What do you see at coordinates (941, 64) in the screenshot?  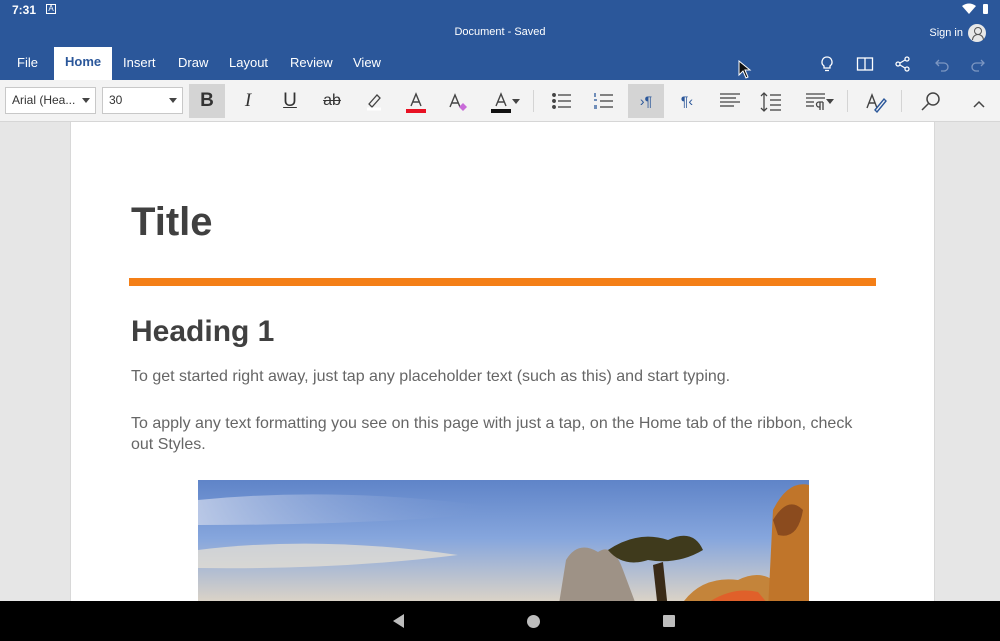 I see `undo-icon` at bounding box center [941, 64].